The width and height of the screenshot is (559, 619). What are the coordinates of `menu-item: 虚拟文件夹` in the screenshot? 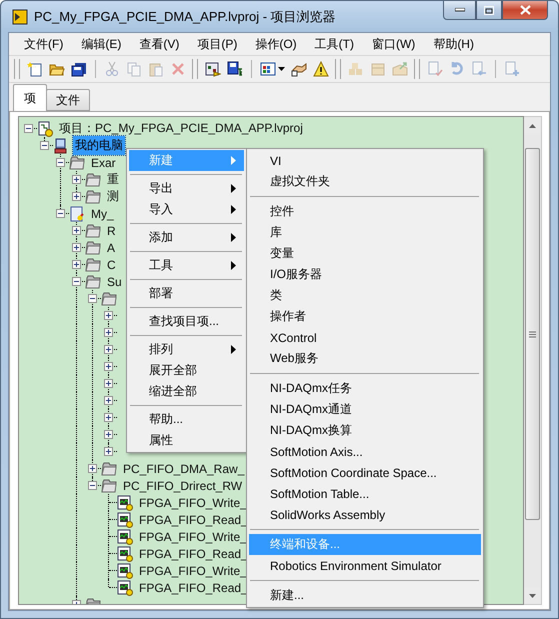 It's located at (365, 181).